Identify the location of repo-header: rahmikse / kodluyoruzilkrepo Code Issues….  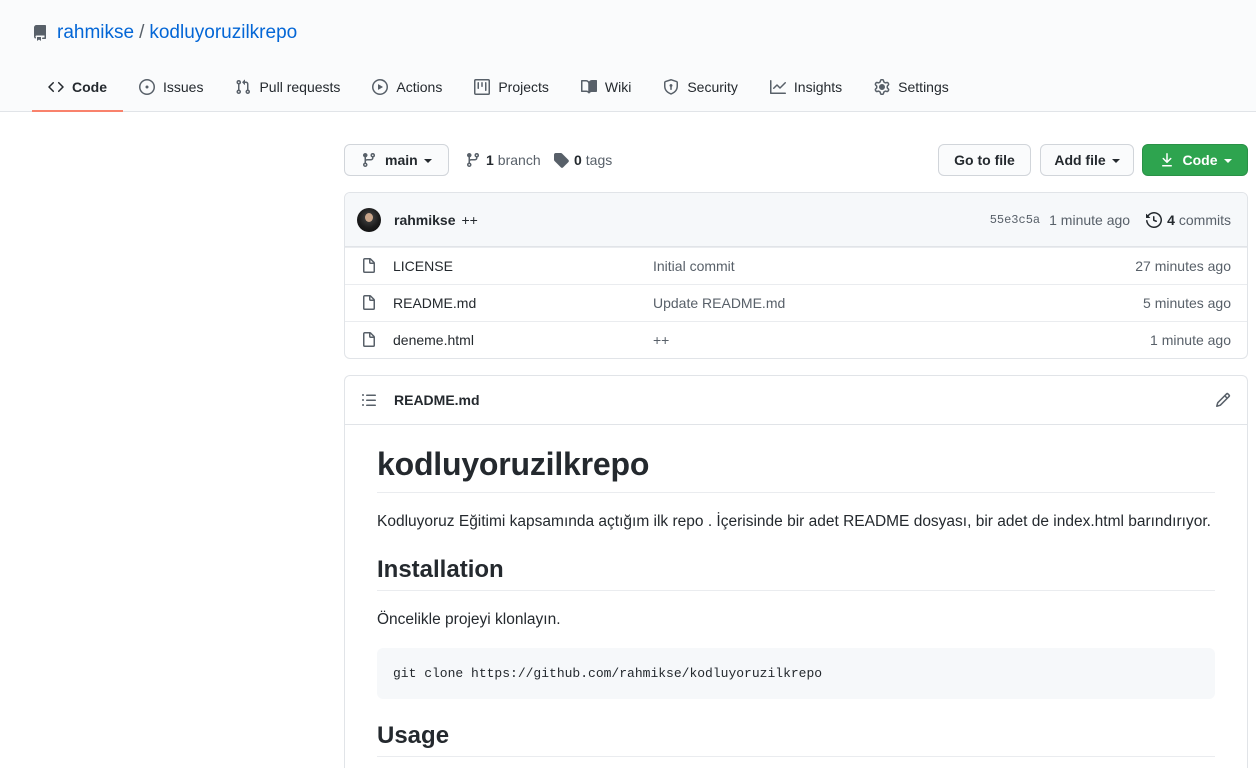
(628, 56).